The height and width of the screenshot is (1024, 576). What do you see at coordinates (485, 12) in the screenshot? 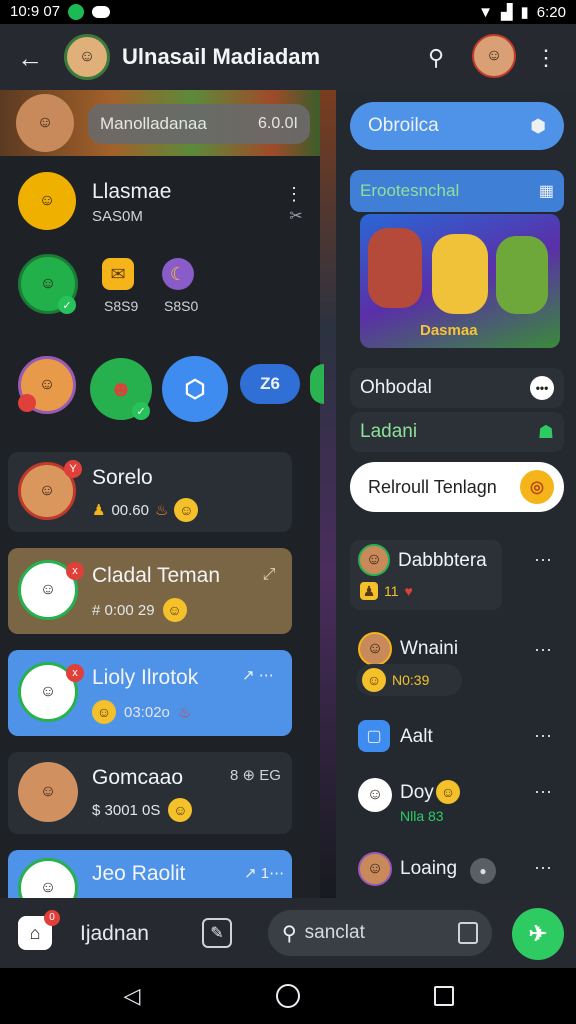
I see `wifi-icon: ▼` at bounding box center [485, 12].